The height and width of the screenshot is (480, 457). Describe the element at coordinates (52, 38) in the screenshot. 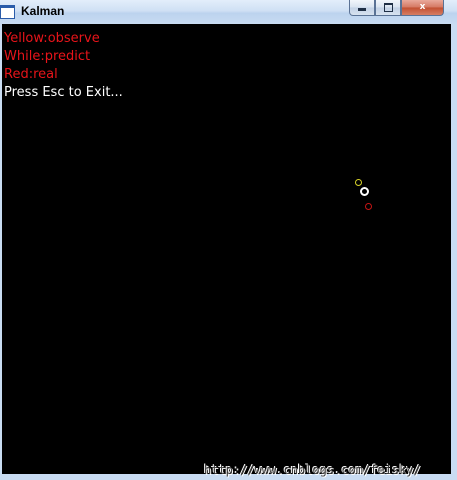

I see `legend-observe: Yellow:observe` at that location.